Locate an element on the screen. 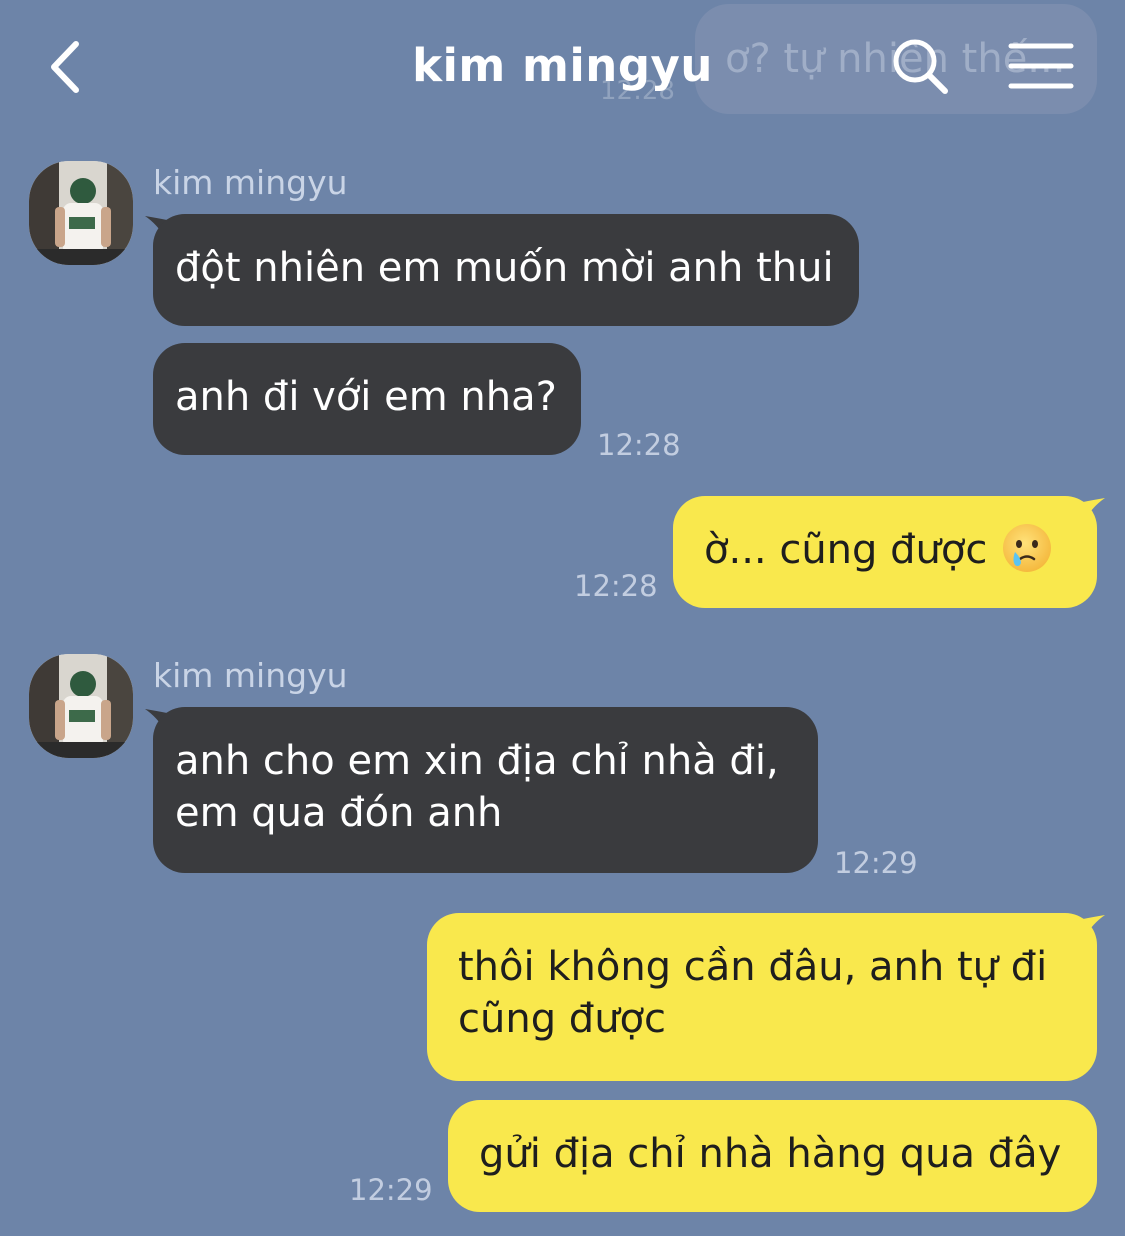 The image size is (1125, 1236). message-text: ờ... cũng được is located at coordinates (846, 550).